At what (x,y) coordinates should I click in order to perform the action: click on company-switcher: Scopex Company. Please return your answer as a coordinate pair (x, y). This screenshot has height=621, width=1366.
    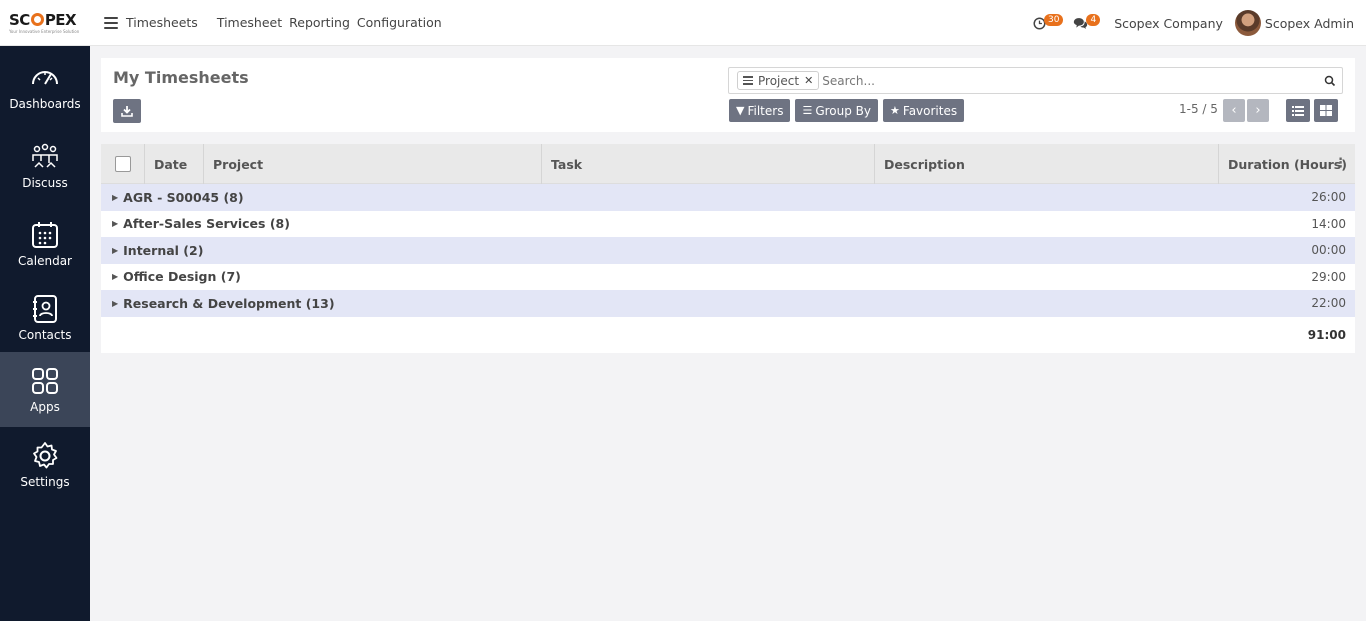
    Looking at the image, I should click on (1168, 23).